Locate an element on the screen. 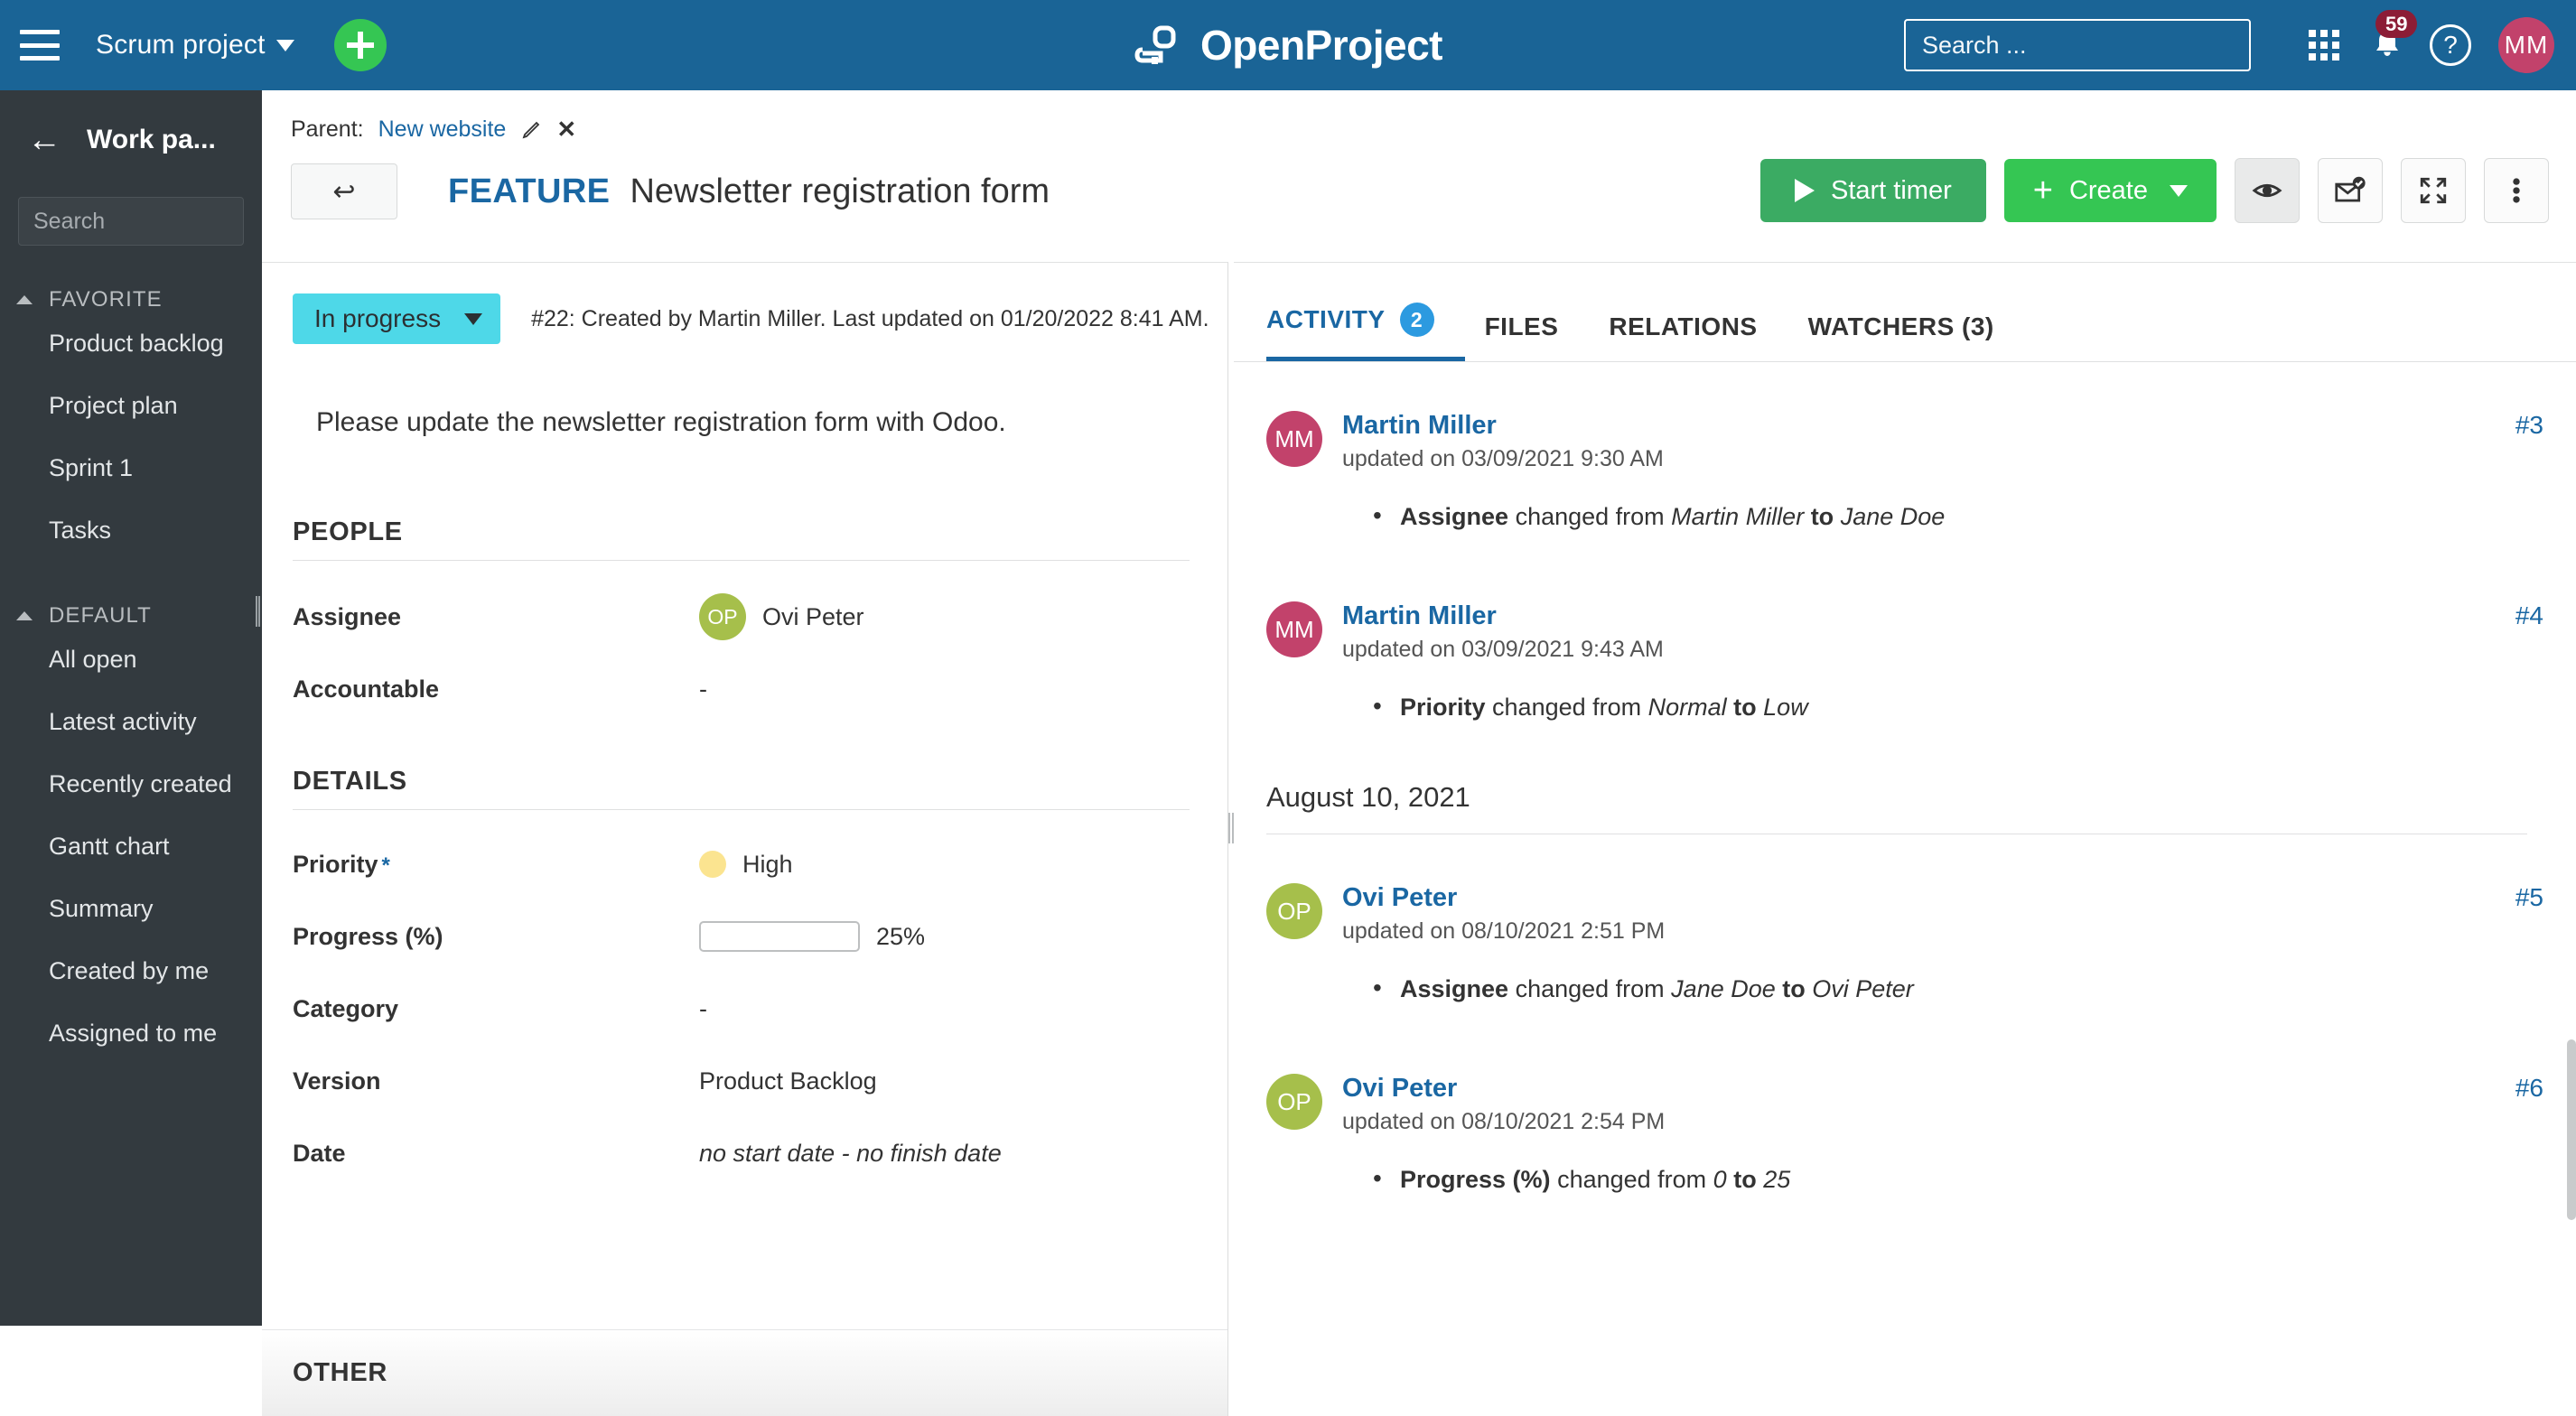 The image size is (2576, 1416). priority-value: High is located at coordinates (767, 864).